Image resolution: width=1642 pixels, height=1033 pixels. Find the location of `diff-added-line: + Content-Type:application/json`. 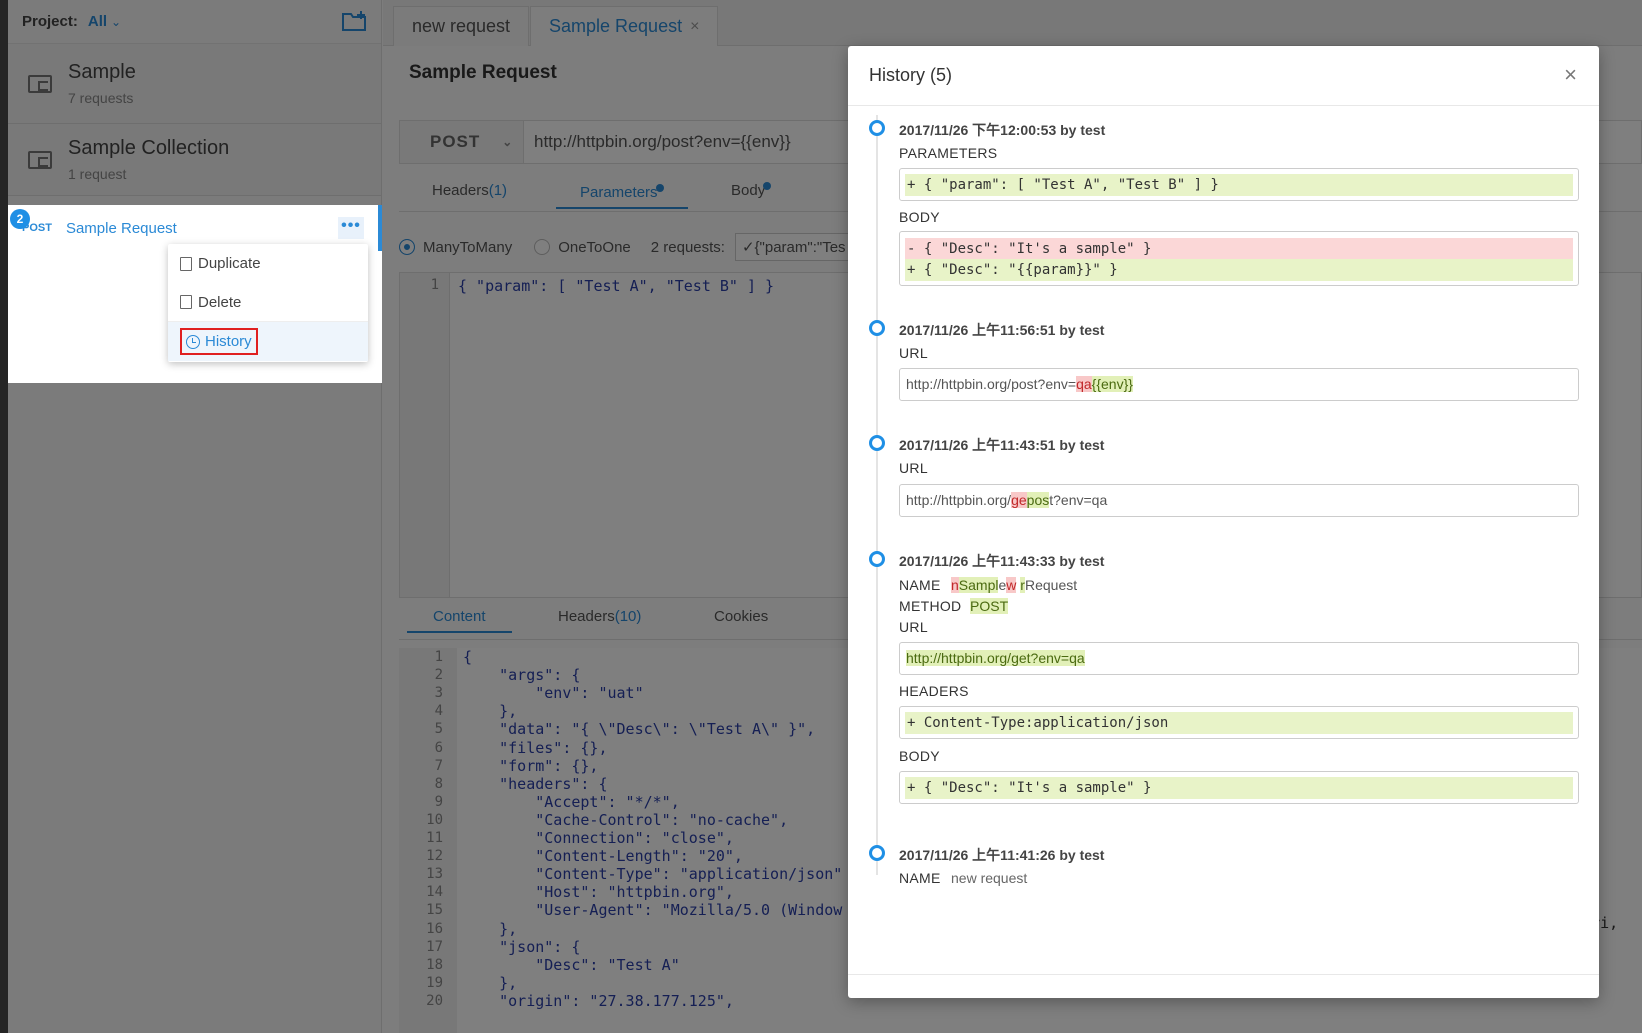

diff-added-line: + Content-Type:application/json is located at coordinates (1239, 723).